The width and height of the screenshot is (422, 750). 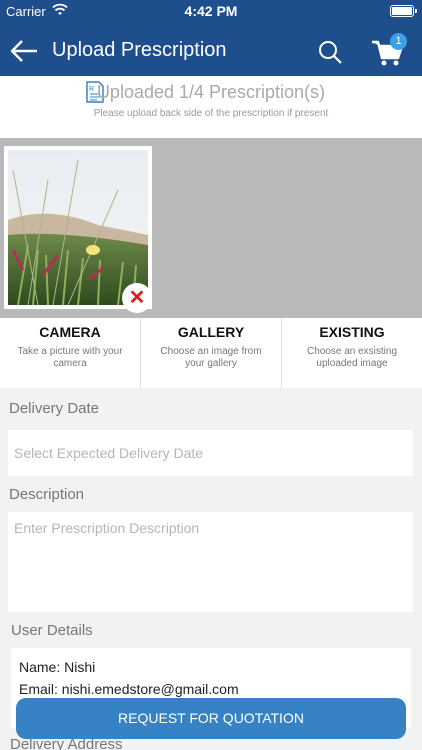 What do you see at coordinates (330, 52) in the screenshot?
I see `search-icon` at bounding box center [330, 52].